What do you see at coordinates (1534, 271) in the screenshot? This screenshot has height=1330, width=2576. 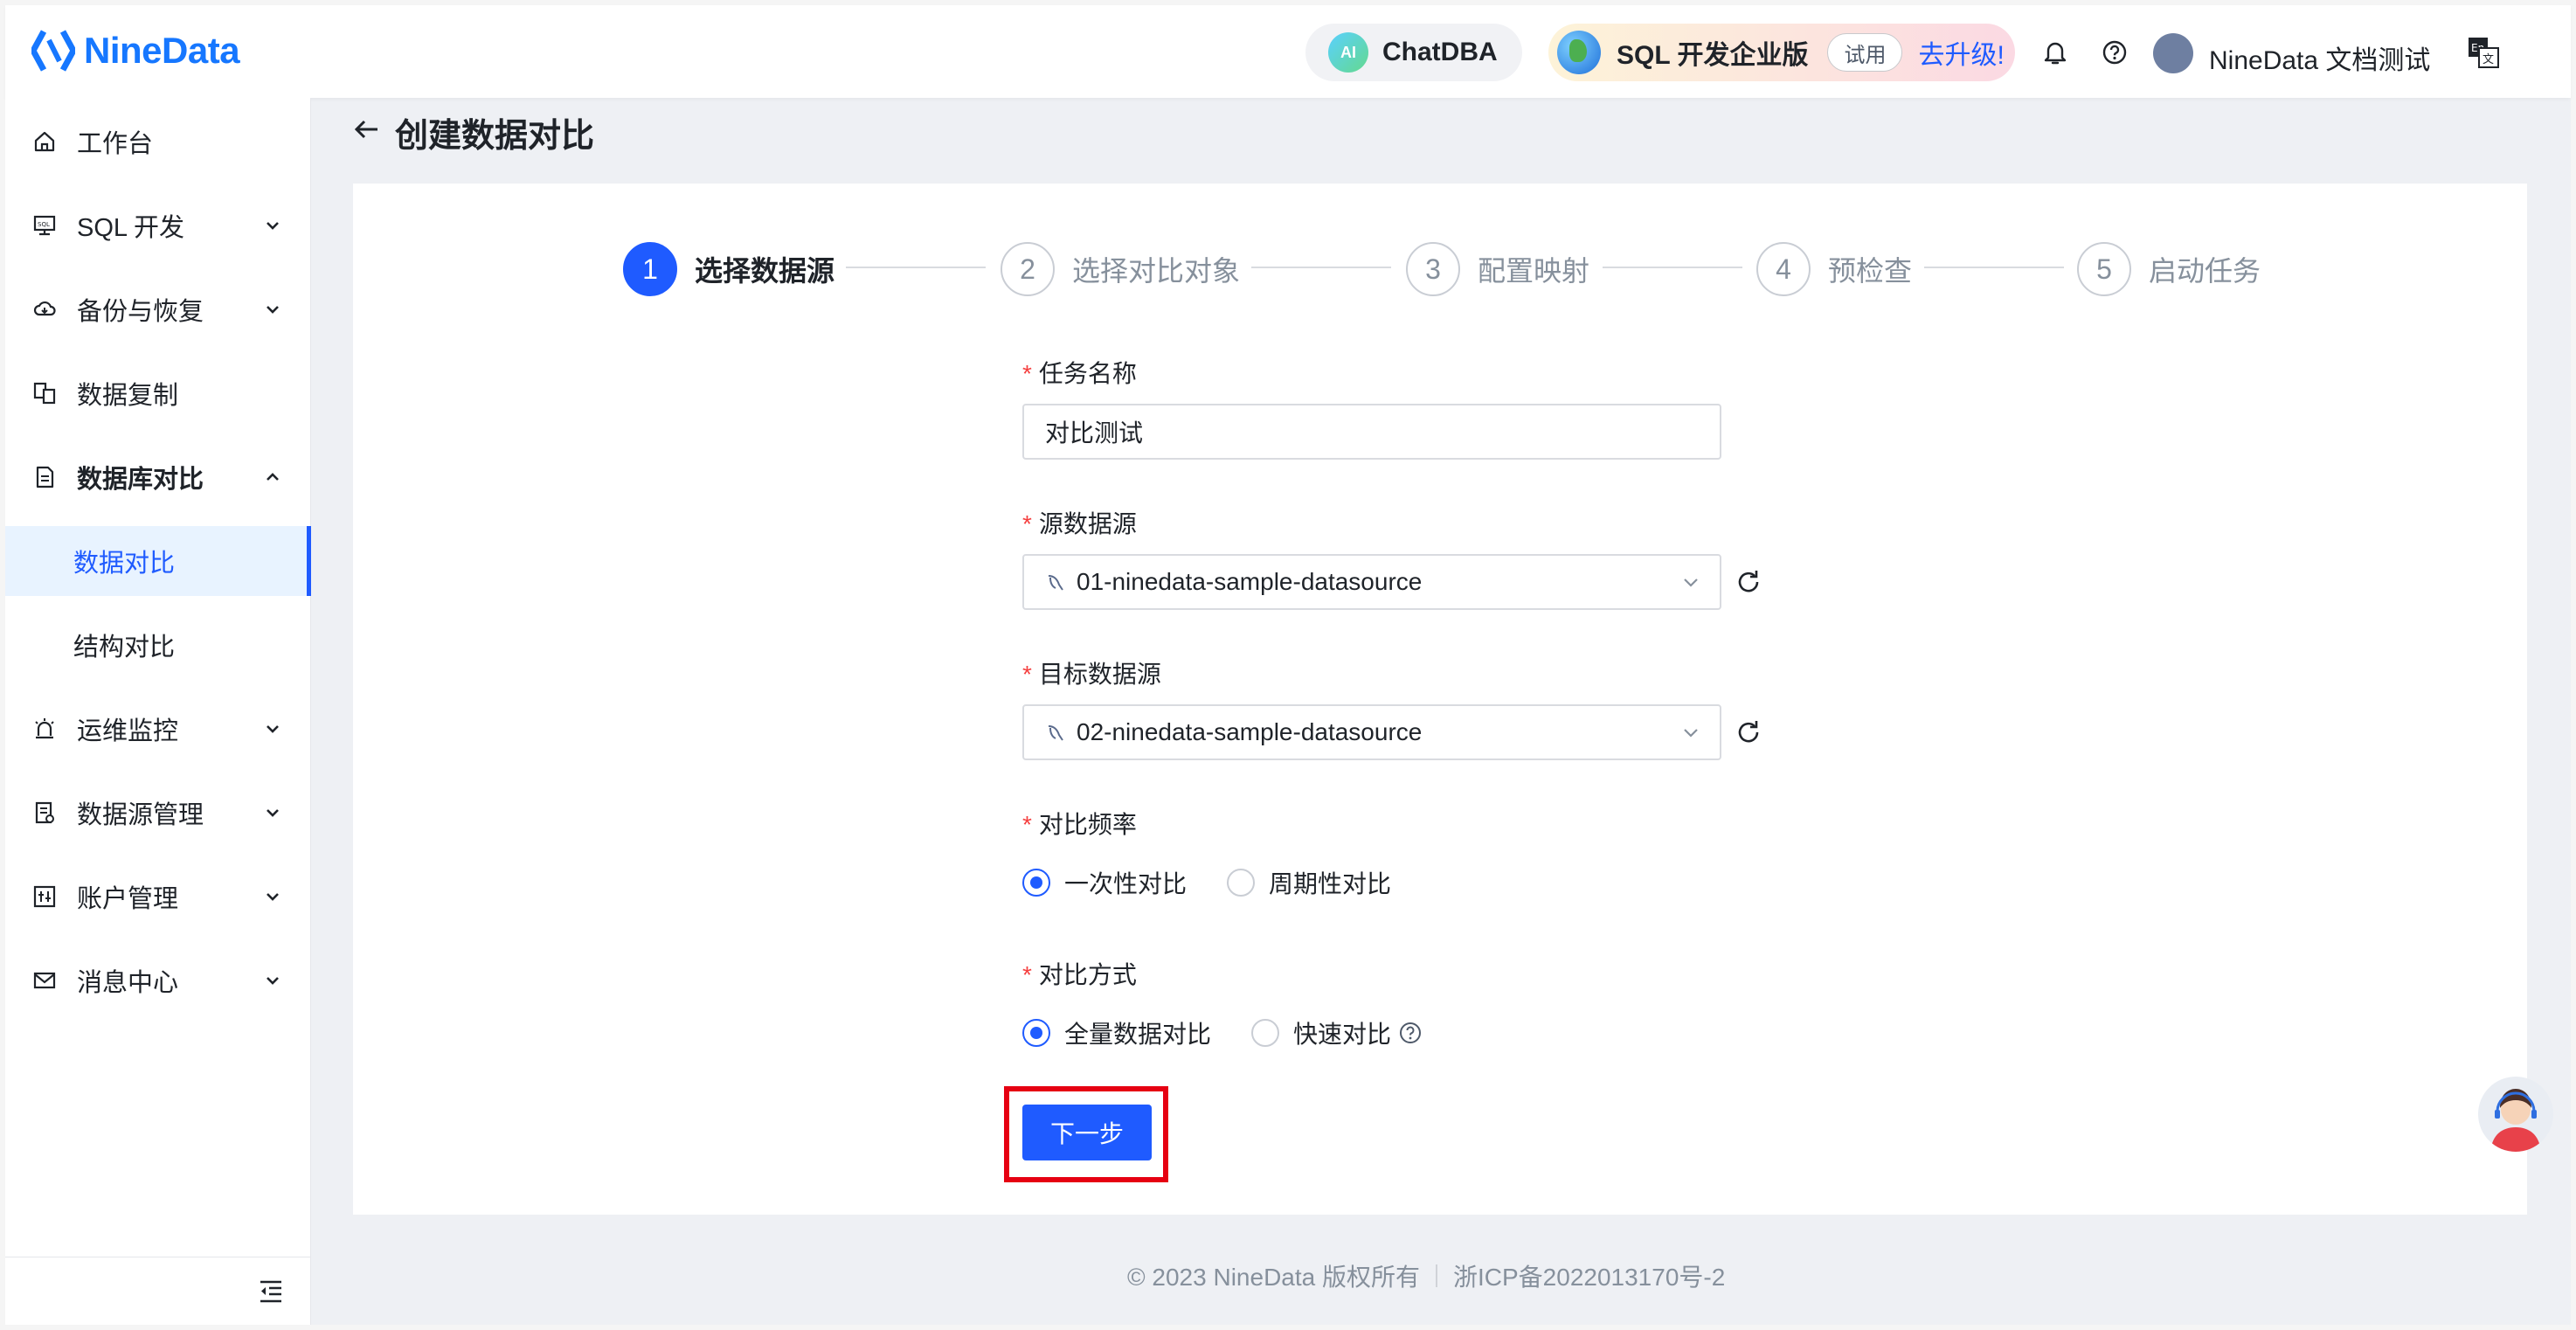 I see `step-label: 配置映射` at bounding box center [1534, 271].